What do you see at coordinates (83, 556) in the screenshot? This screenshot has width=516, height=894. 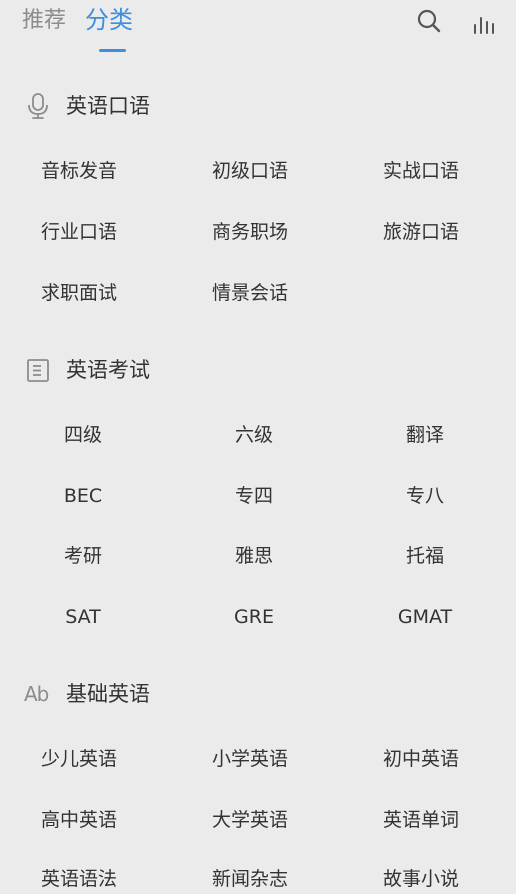 I see `category-item: 考研` at bounding box center [83, 556].